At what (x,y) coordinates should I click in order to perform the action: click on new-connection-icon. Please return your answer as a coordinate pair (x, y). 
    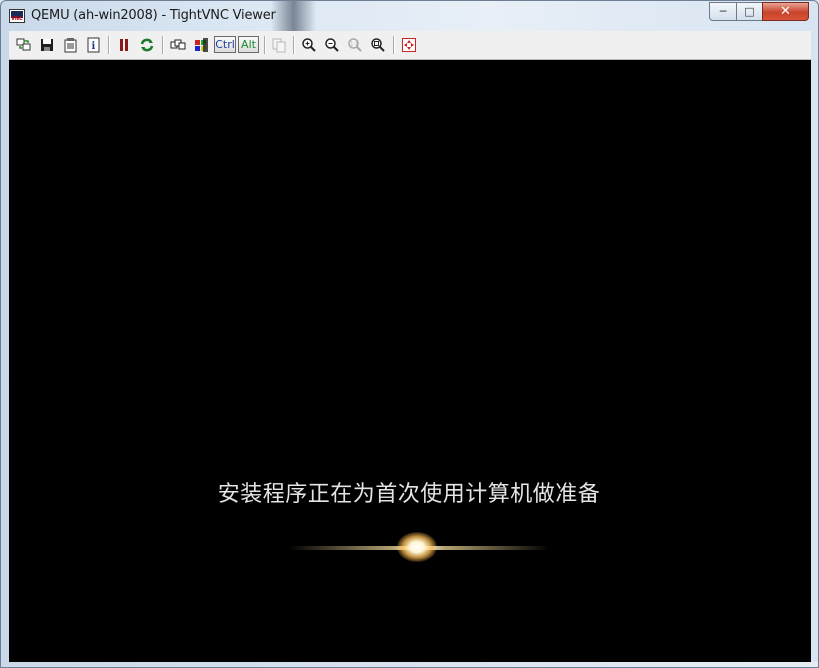
    Looking at the image, I should click on (24, 45).